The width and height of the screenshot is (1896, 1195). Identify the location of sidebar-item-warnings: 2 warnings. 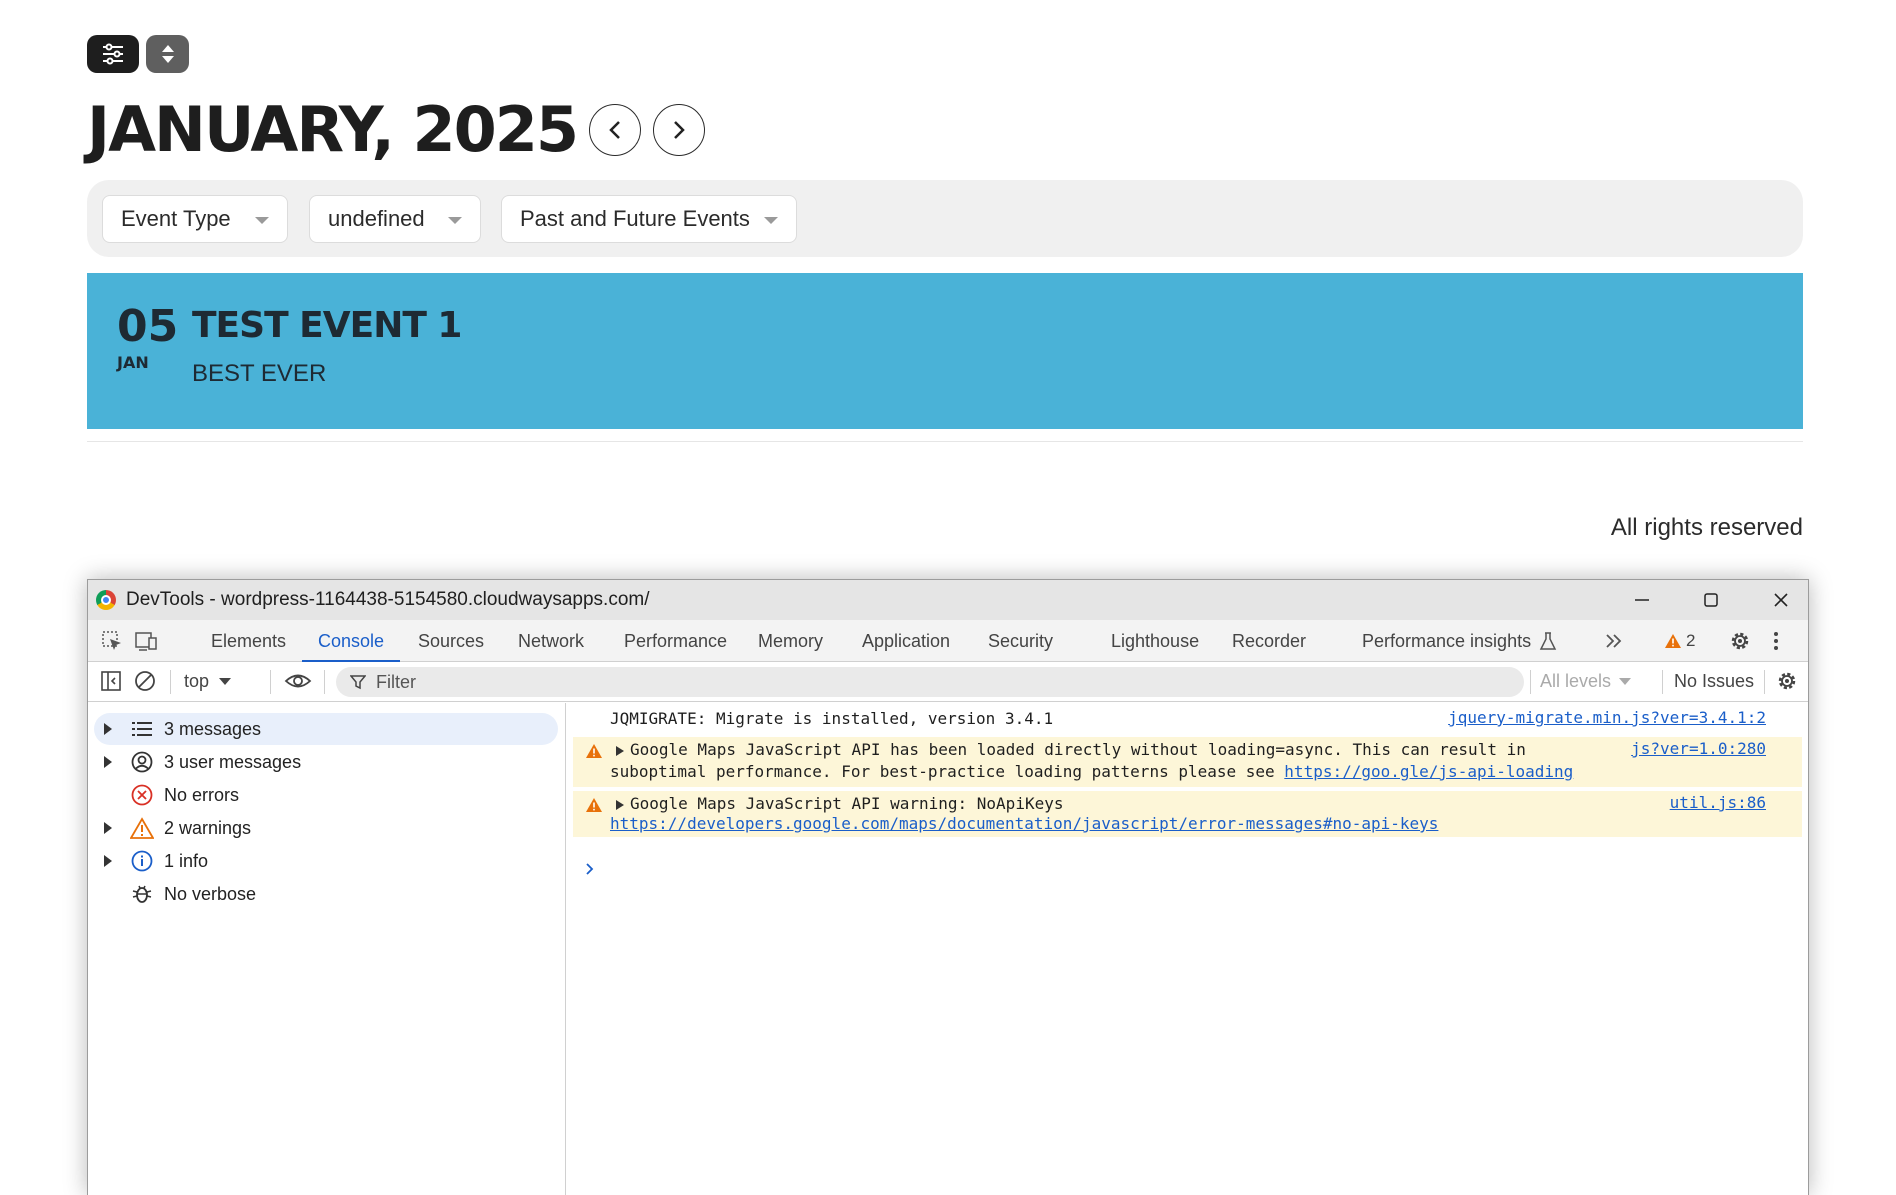
(326, 828).